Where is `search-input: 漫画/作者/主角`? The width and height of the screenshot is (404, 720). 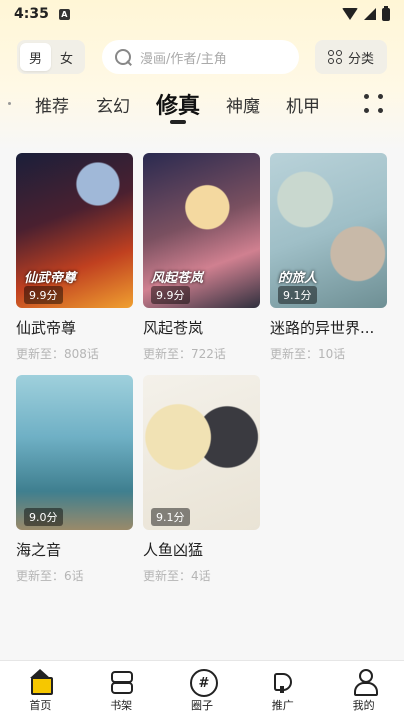 search-input: 漫画/作者/主角 is located at coordinates (200, 57).